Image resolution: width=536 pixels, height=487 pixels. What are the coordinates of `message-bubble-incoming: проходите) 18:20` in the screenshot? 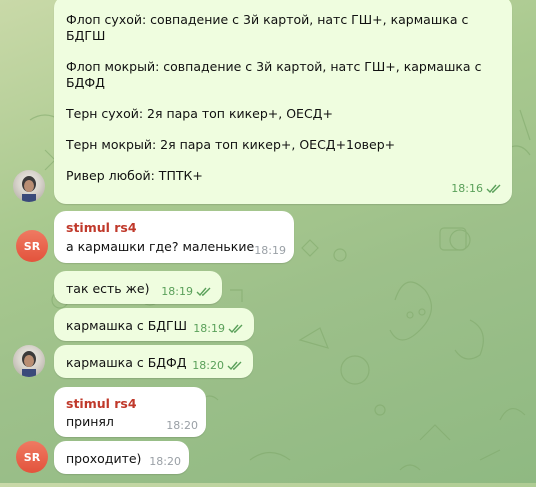 It's located at (121, 457).